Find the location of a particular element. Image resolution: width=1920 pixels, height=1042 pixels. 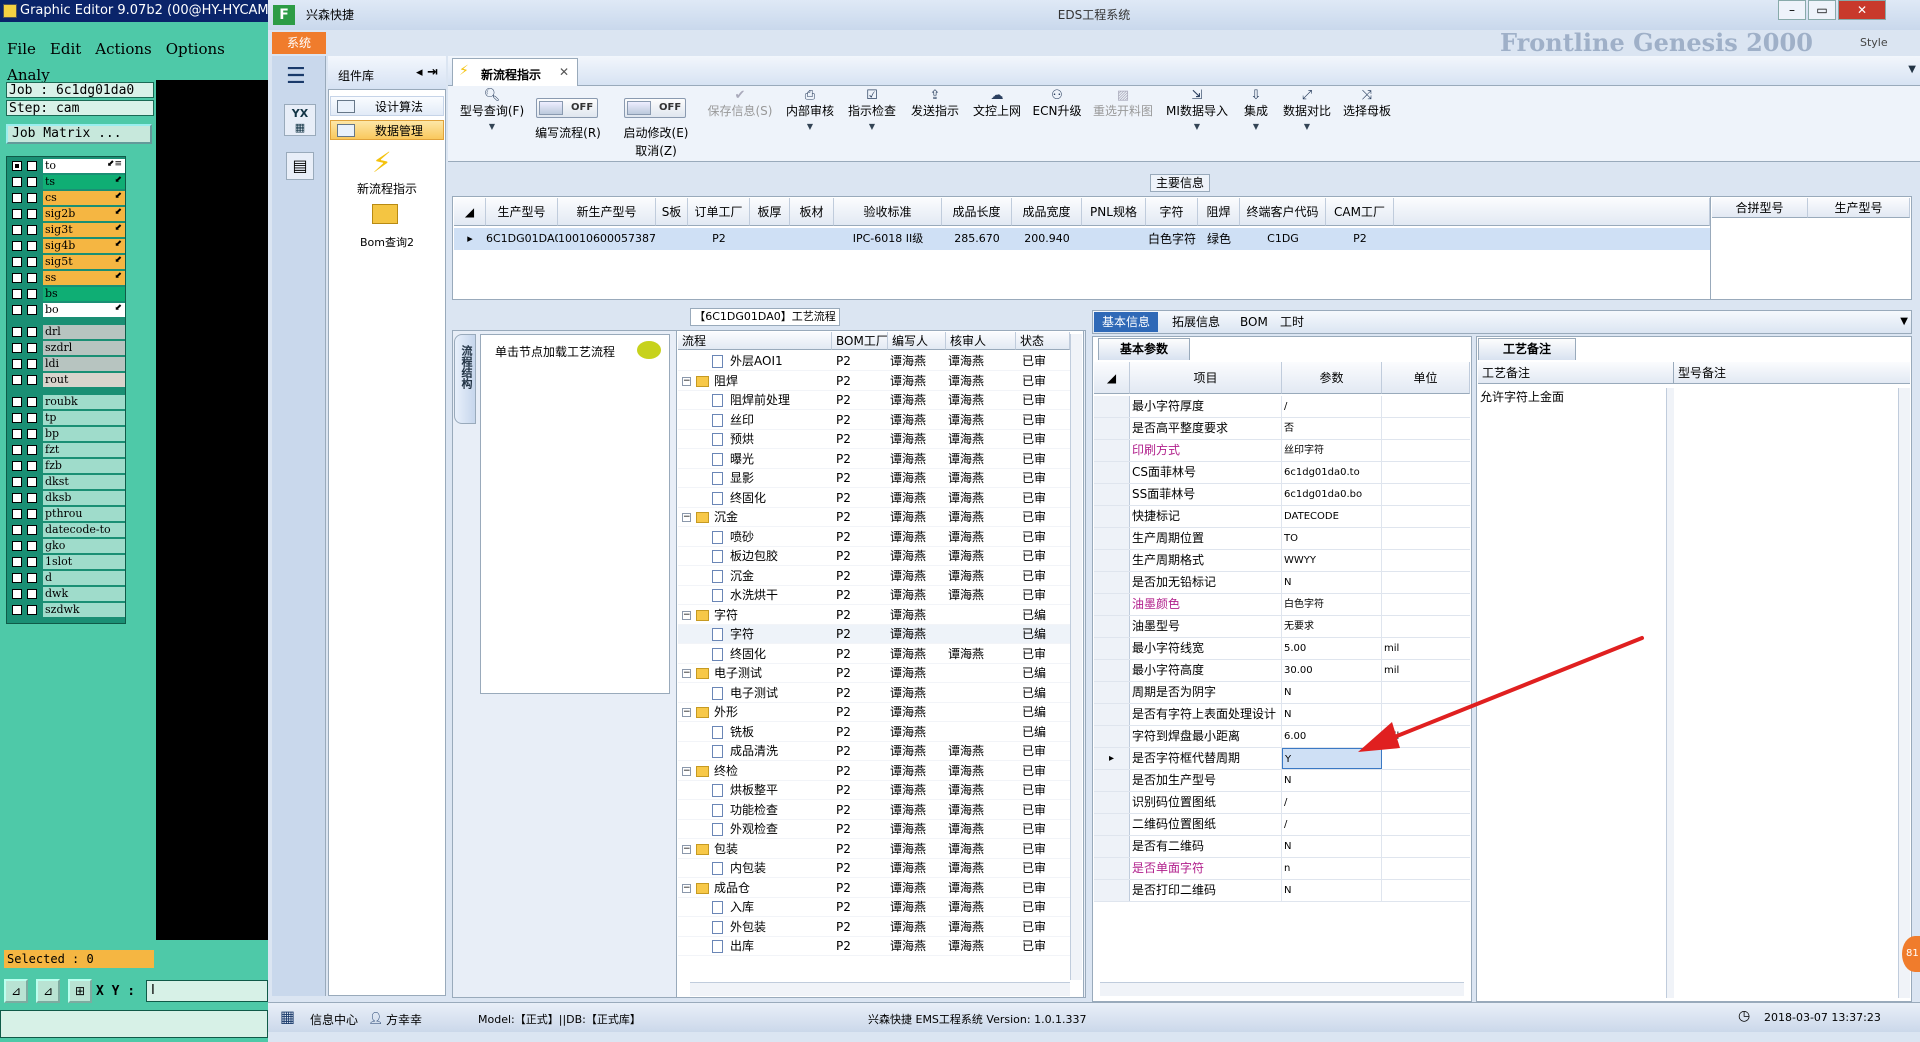

layer-item: szdwk is located at coordinates (67, 610).